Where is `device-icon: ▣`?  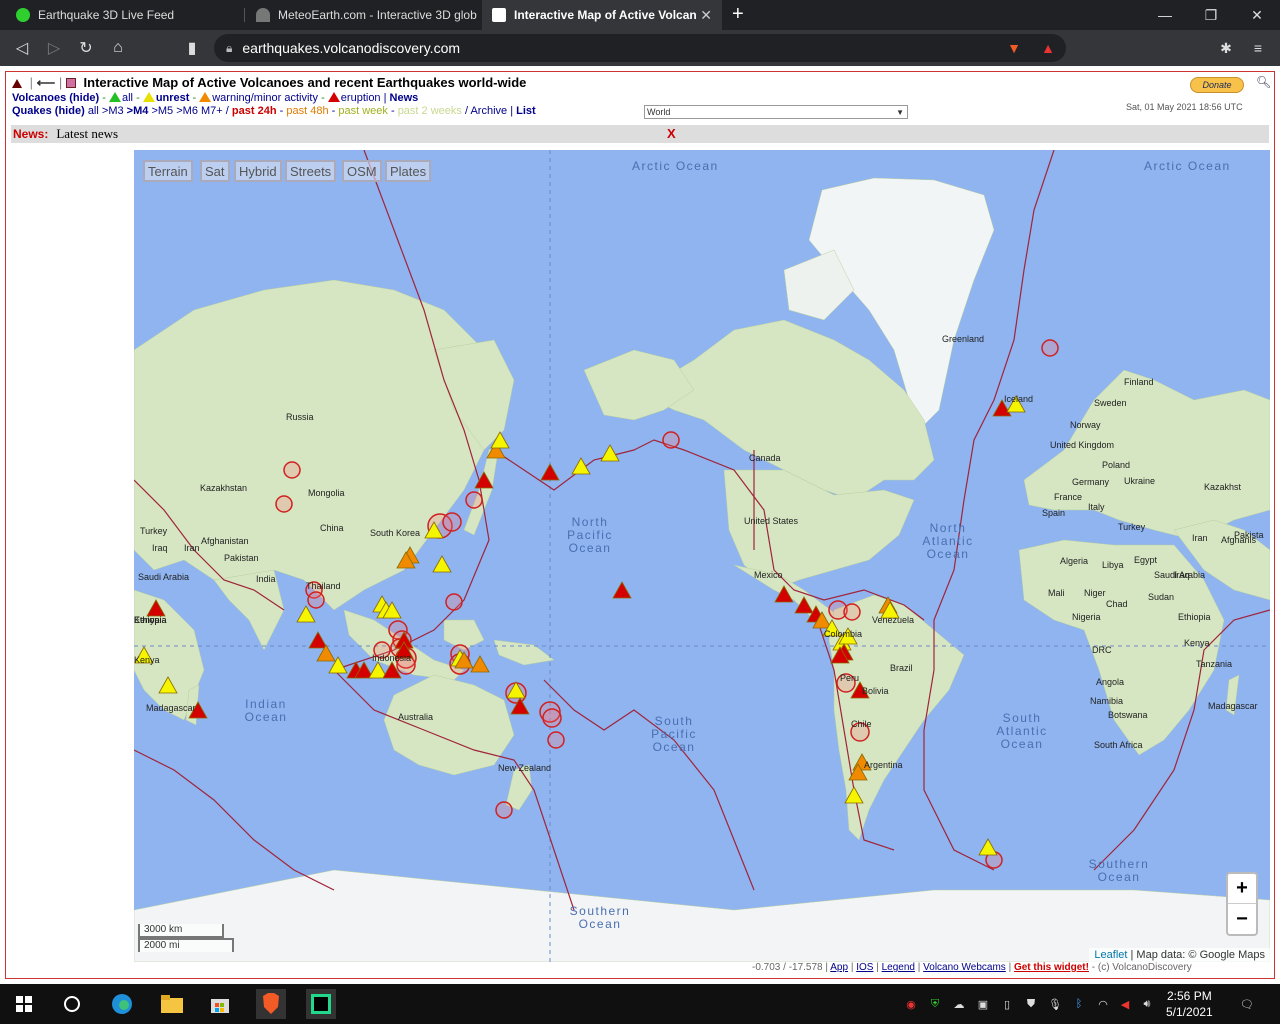 device-icon: ▣ is located at coordinates (983, 1004).